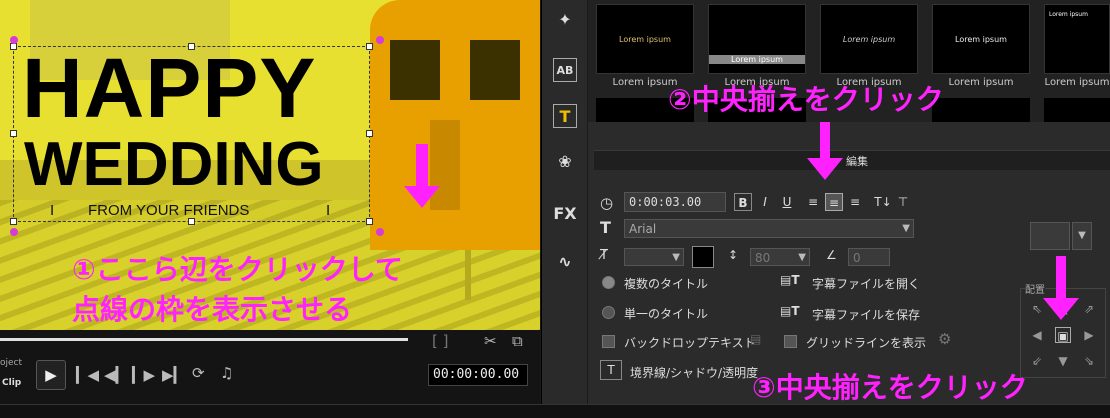 The height and width of the screenshot is (418, 1110). What do you see at coordinates (237, 269) in the screenshot?
I see `annotation-step1-line1: ①ここら辺をクリックして` at bounding box center [237, 269].